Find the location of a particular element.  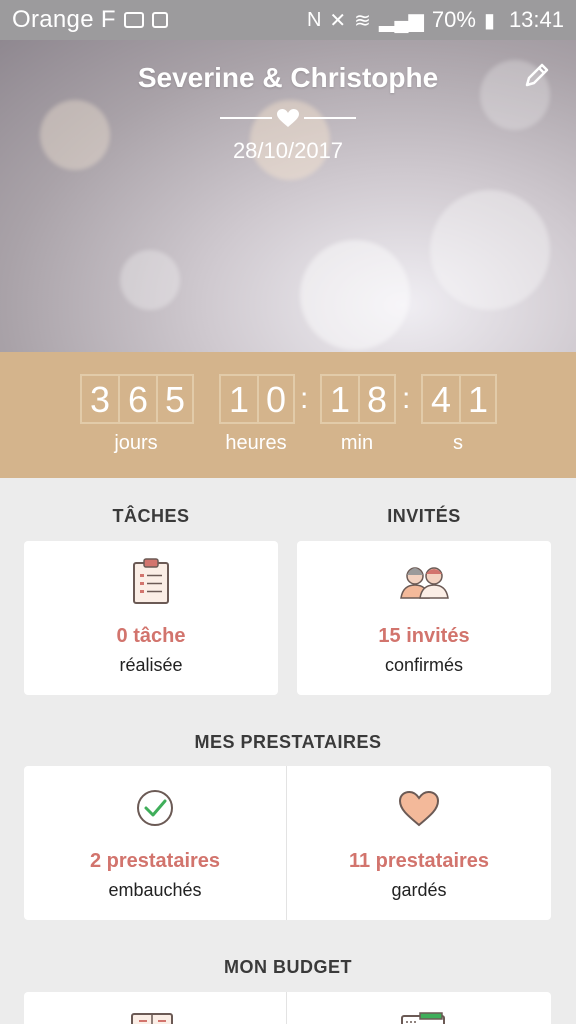

guests-title: INVITÉS is located at coordinates (424, 516).